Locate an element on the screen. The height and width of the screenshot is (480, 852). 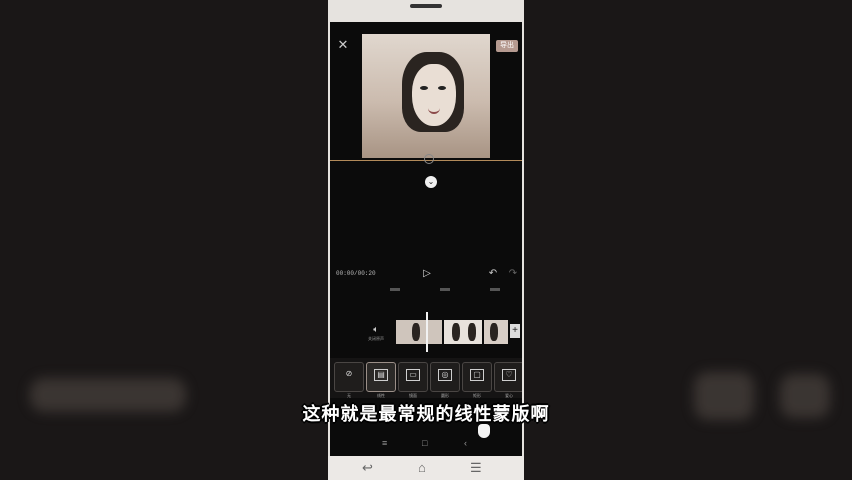
mask-rotate-handle is located at coordinates (429, 159).